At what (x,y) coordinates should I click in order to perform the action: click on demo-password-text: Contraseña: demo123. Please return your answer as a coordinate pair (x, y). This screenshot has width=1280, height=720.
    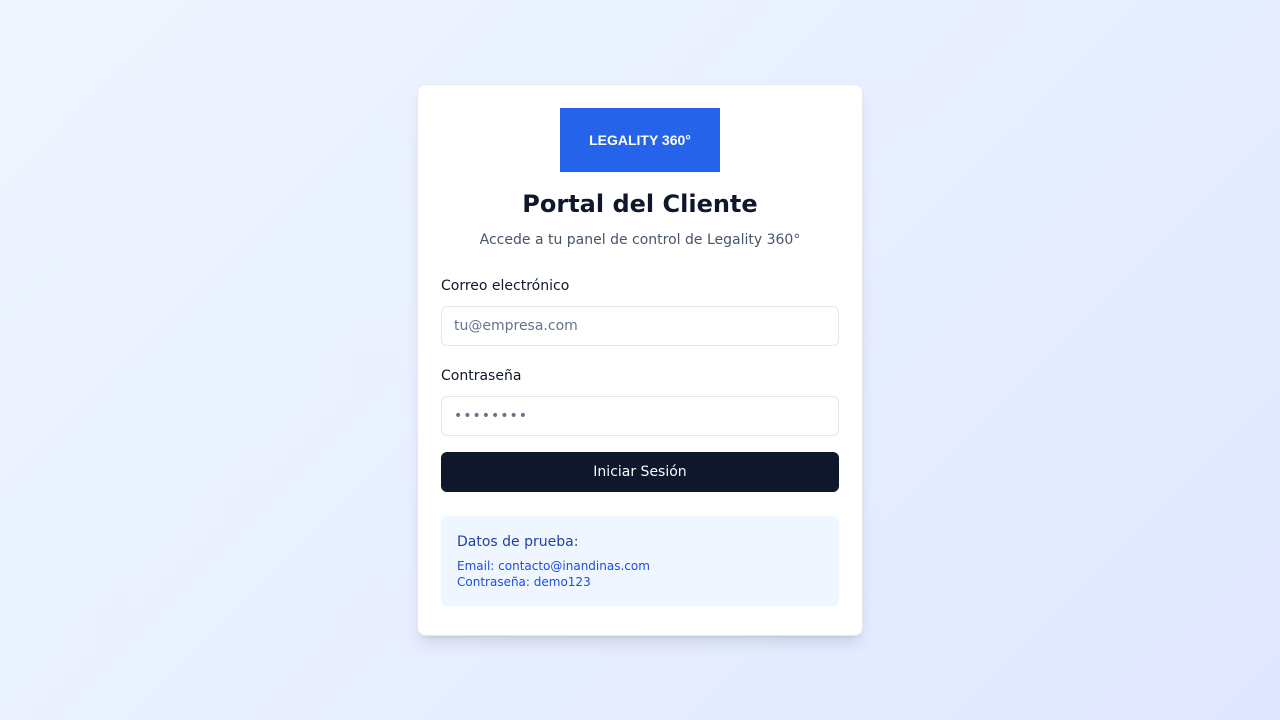
    Looking at the image, I should click on (524, 582).